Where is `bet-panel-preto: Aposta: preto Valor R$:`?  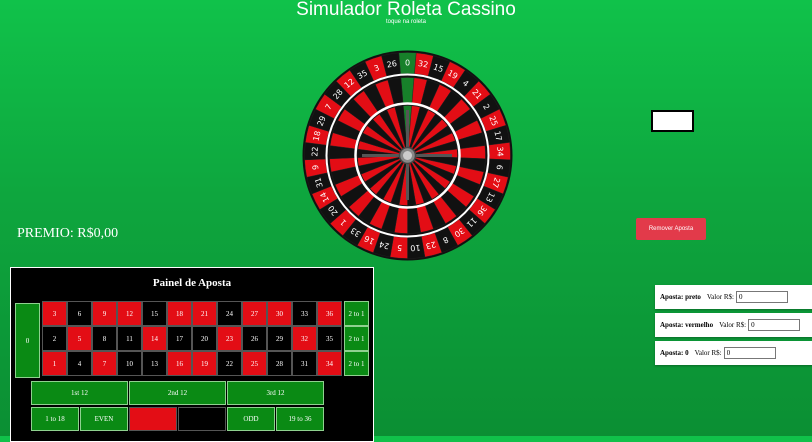
bet-panel-preto: Aposta: preto Valor R$: is located at coordinates (733, 297).